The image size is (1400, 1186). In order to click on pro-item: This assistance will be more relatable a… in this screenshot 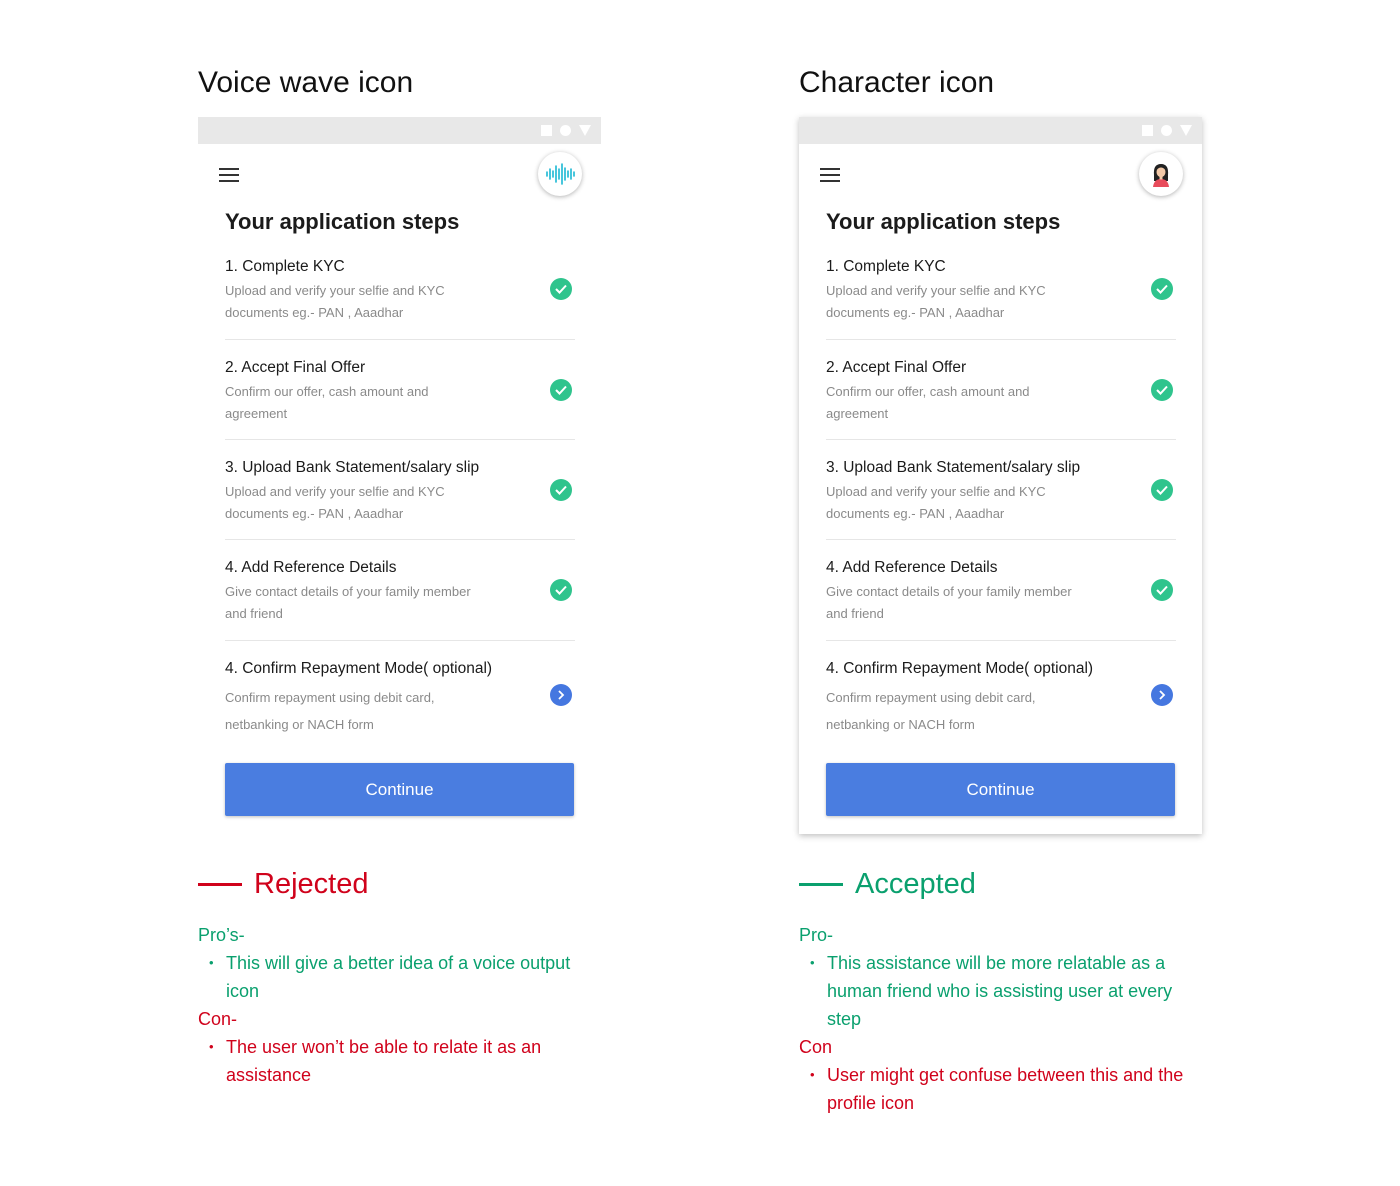, I will do `click(1006, 991)`.